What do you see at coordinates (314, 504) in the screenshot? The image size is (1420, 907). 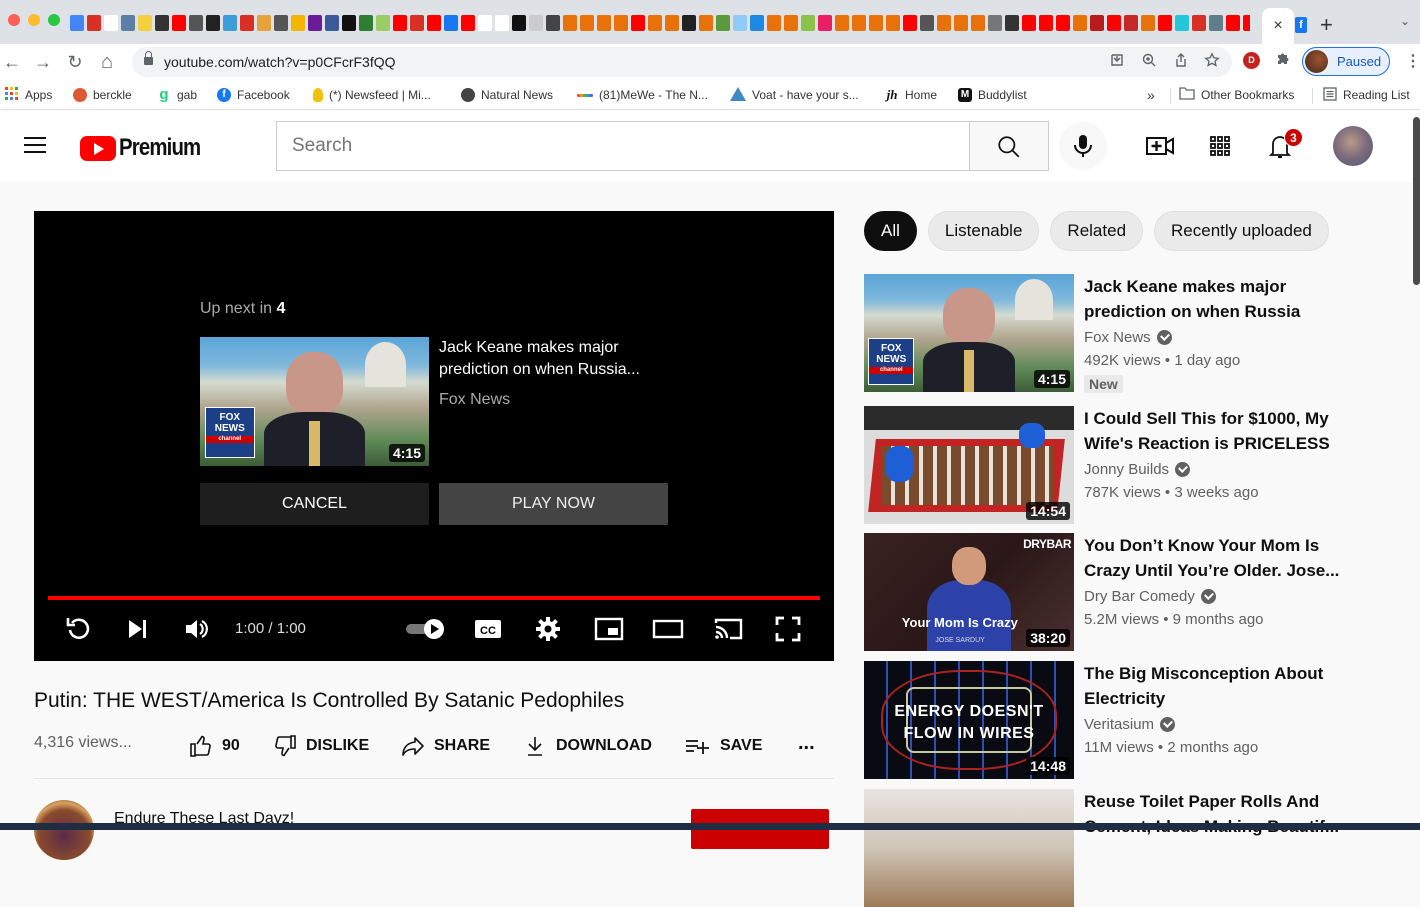 I see `cancel-autoplay-button: CANCEL` at bounding box center [314, 504].